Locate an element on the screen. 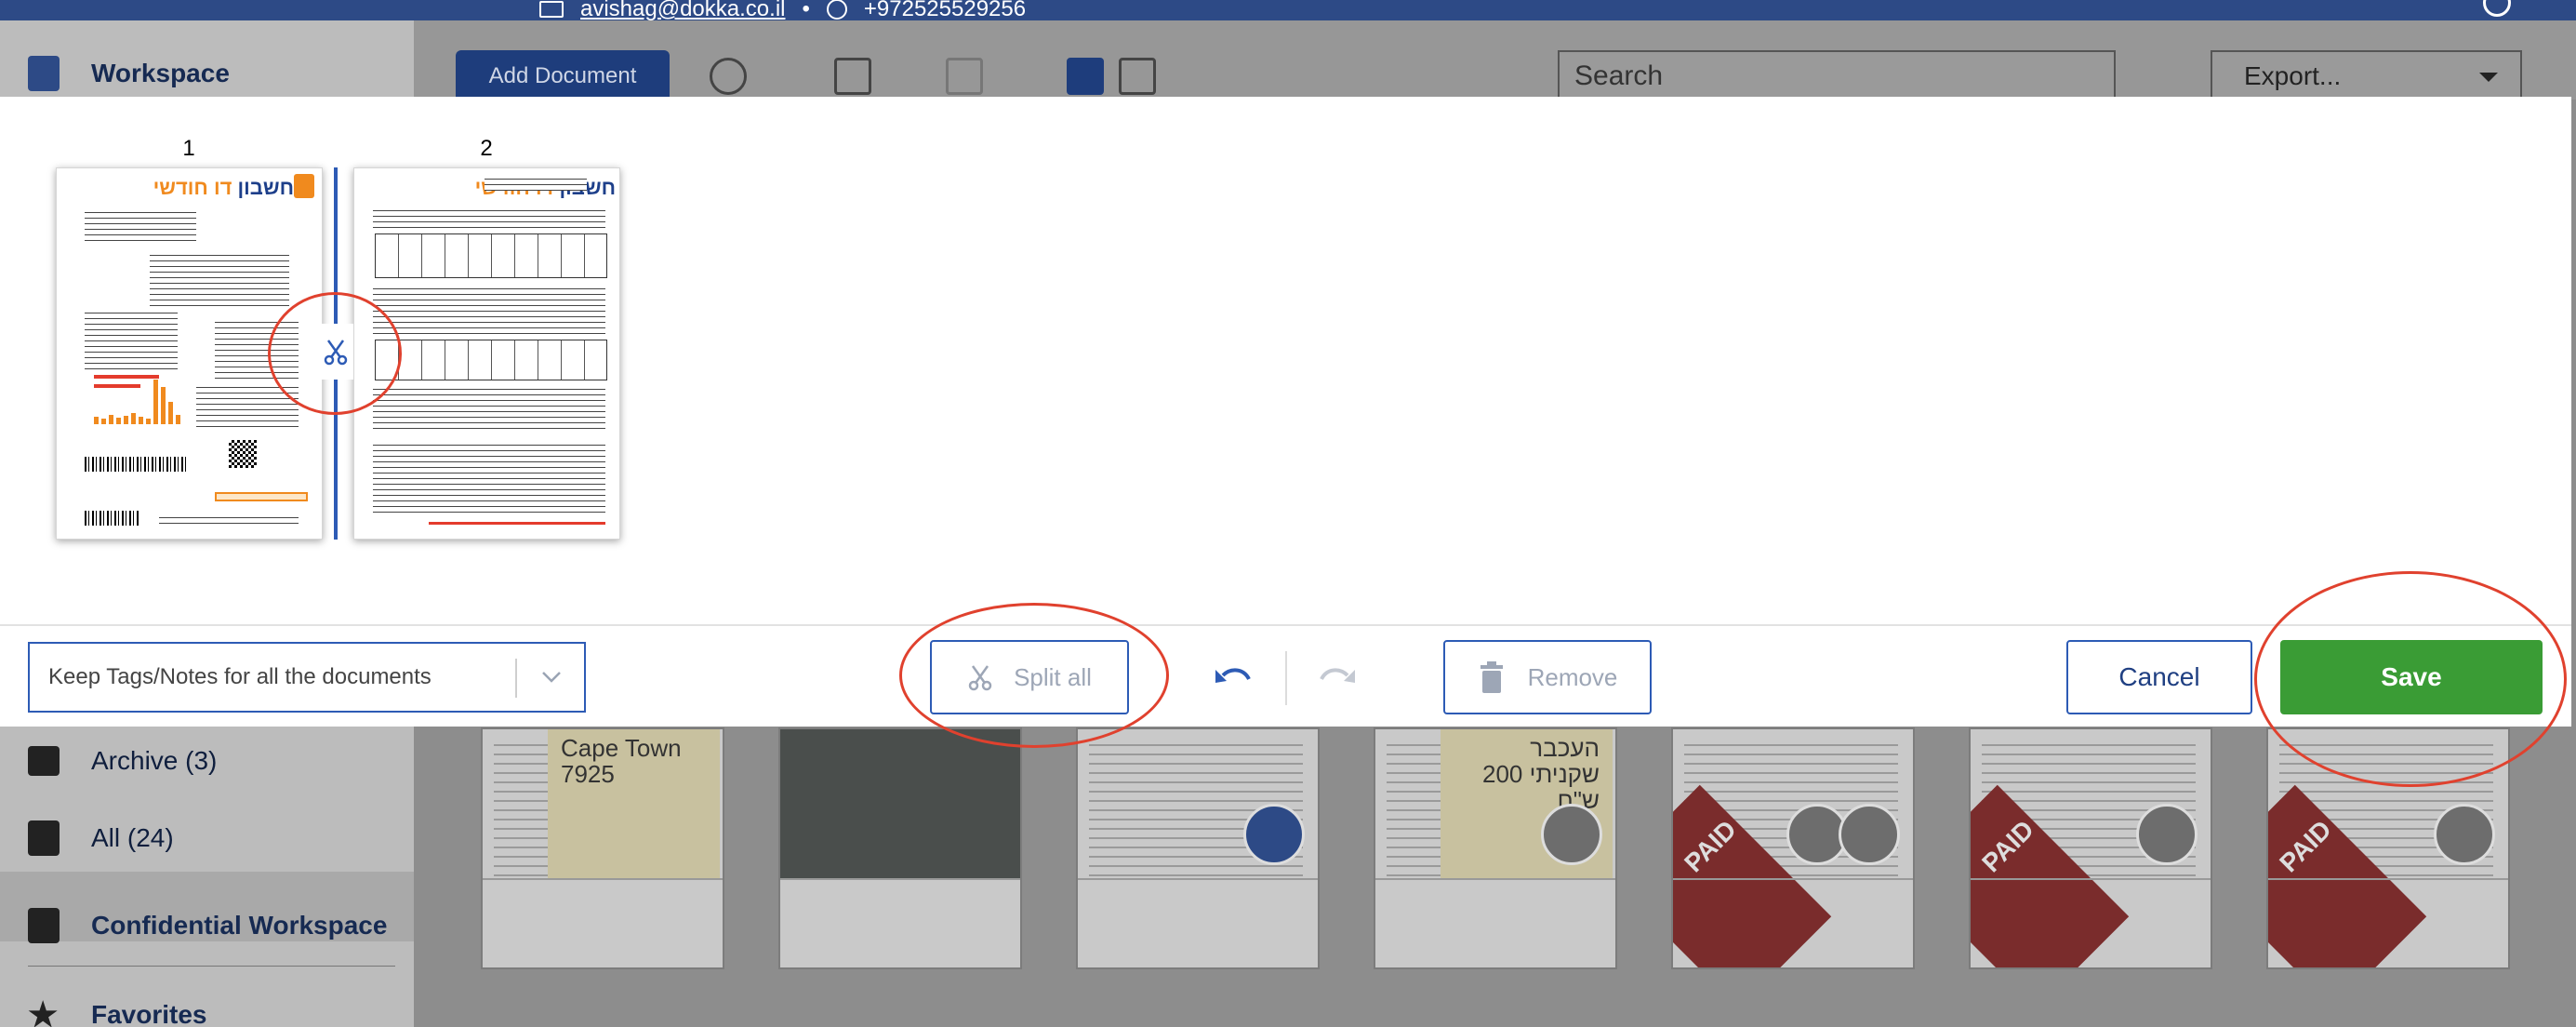 Image resolution: width=2576 pixels, height=1027 pixels. sidebar-item-label: Workspace is located at coordinates (160, 73).